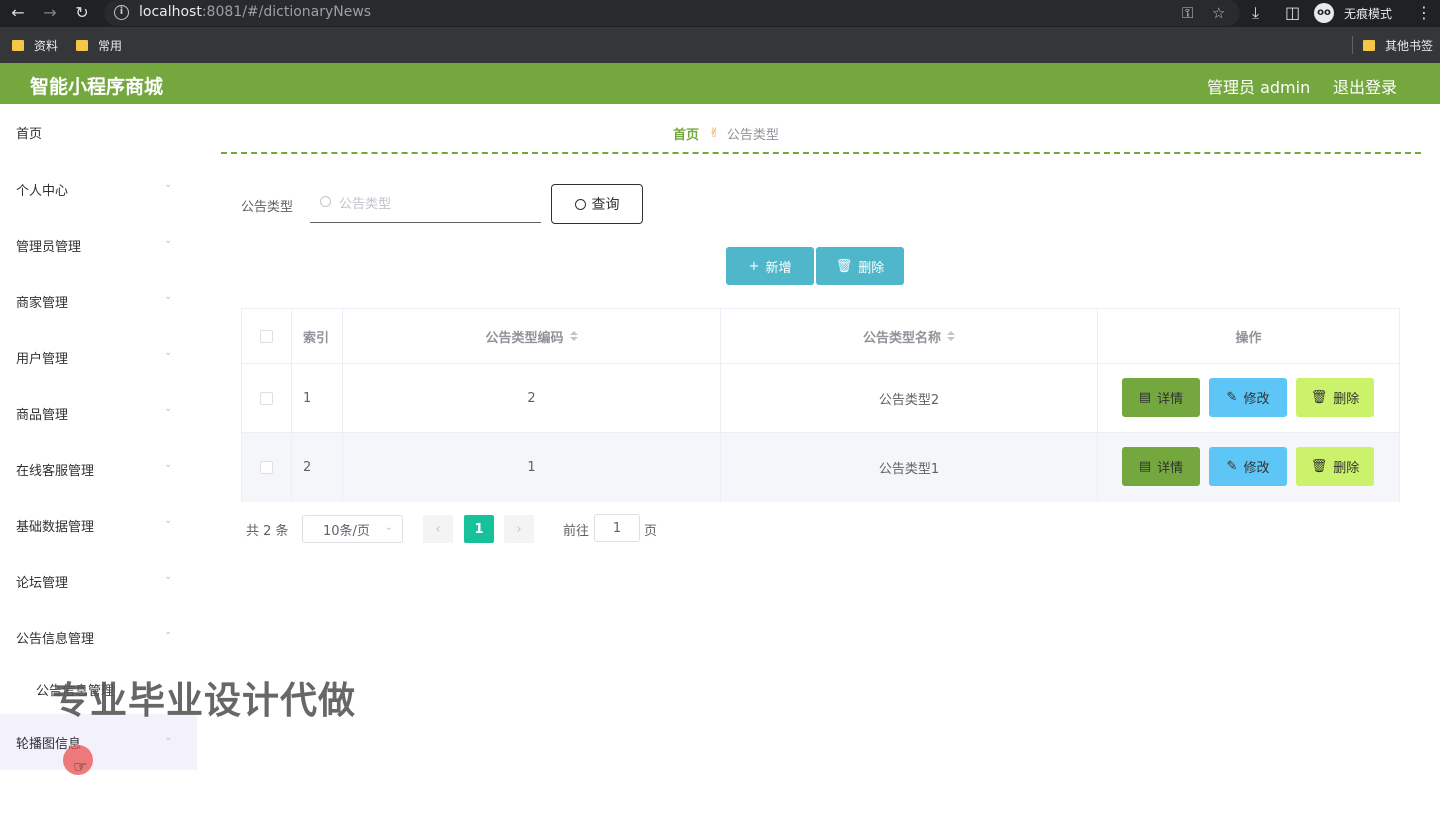  I want to click on incognito-label: 无痕模式, so click(1368, 13).